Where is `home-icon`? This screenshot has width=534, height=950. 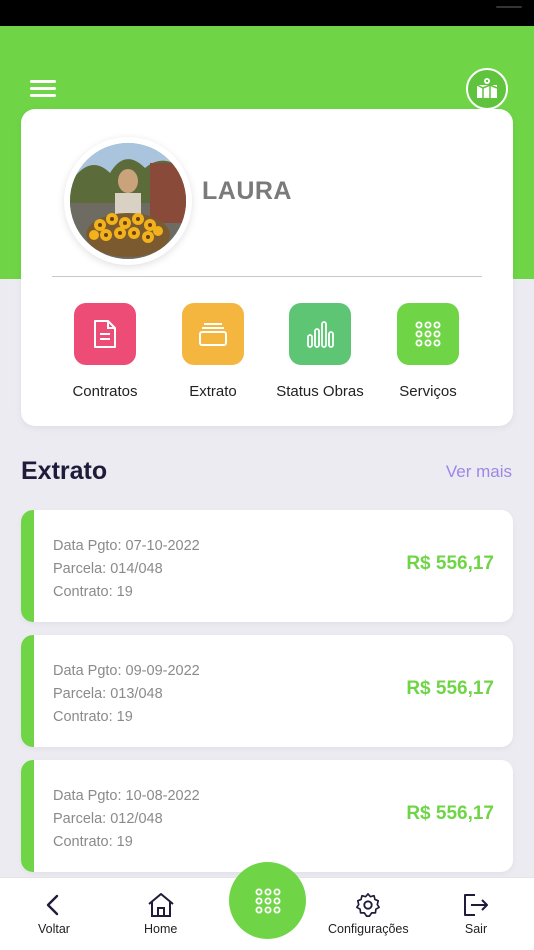
home-icon is located at coordinates (161, 905).